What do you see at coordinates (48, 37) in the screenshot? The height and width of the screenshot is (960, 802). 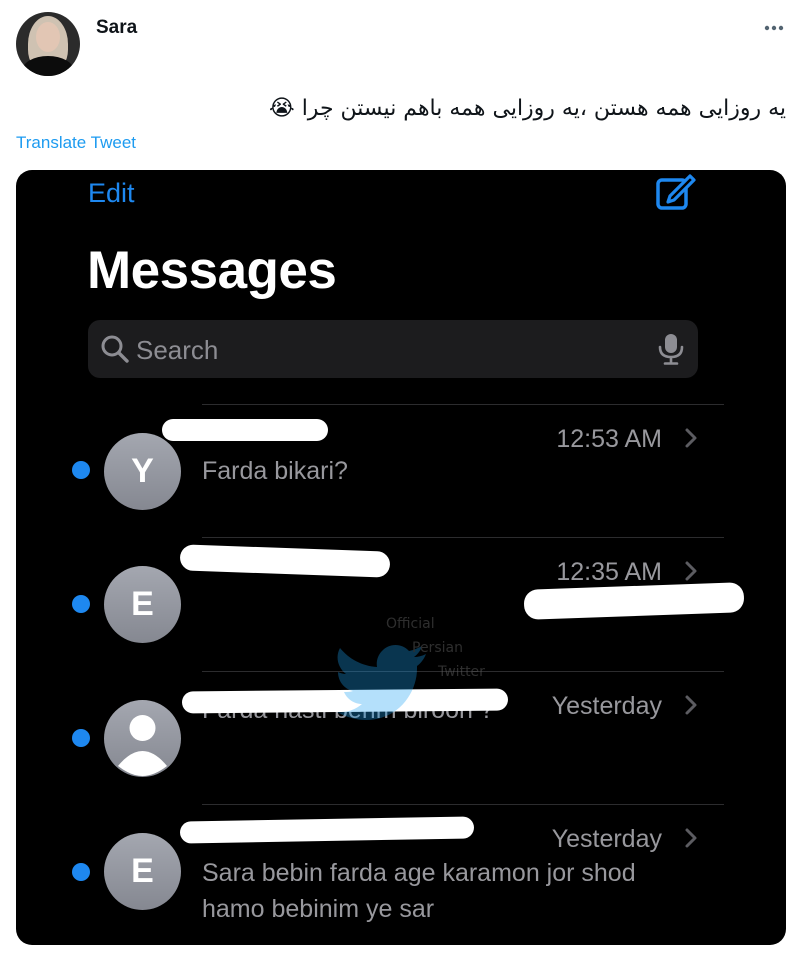 I see `avatar-face` at bounding box center [48, 37].